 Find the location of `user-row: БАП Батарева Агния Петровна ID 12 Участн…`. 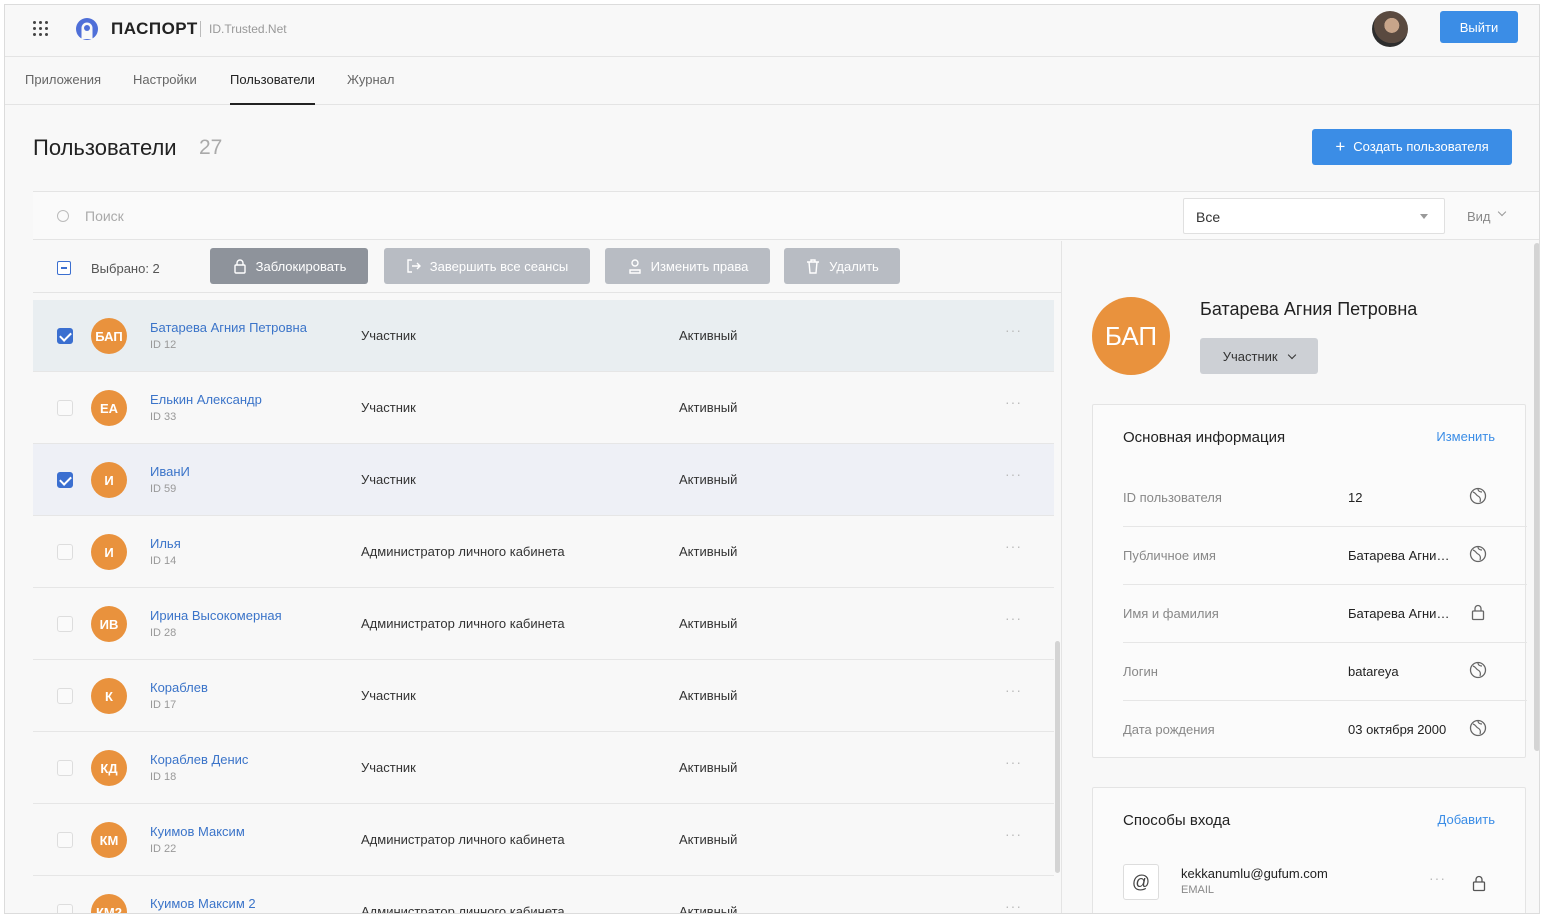

user-row: БАП Батарева Агния Петровна ID 12 Участн… is located at coordinates (543, 336).